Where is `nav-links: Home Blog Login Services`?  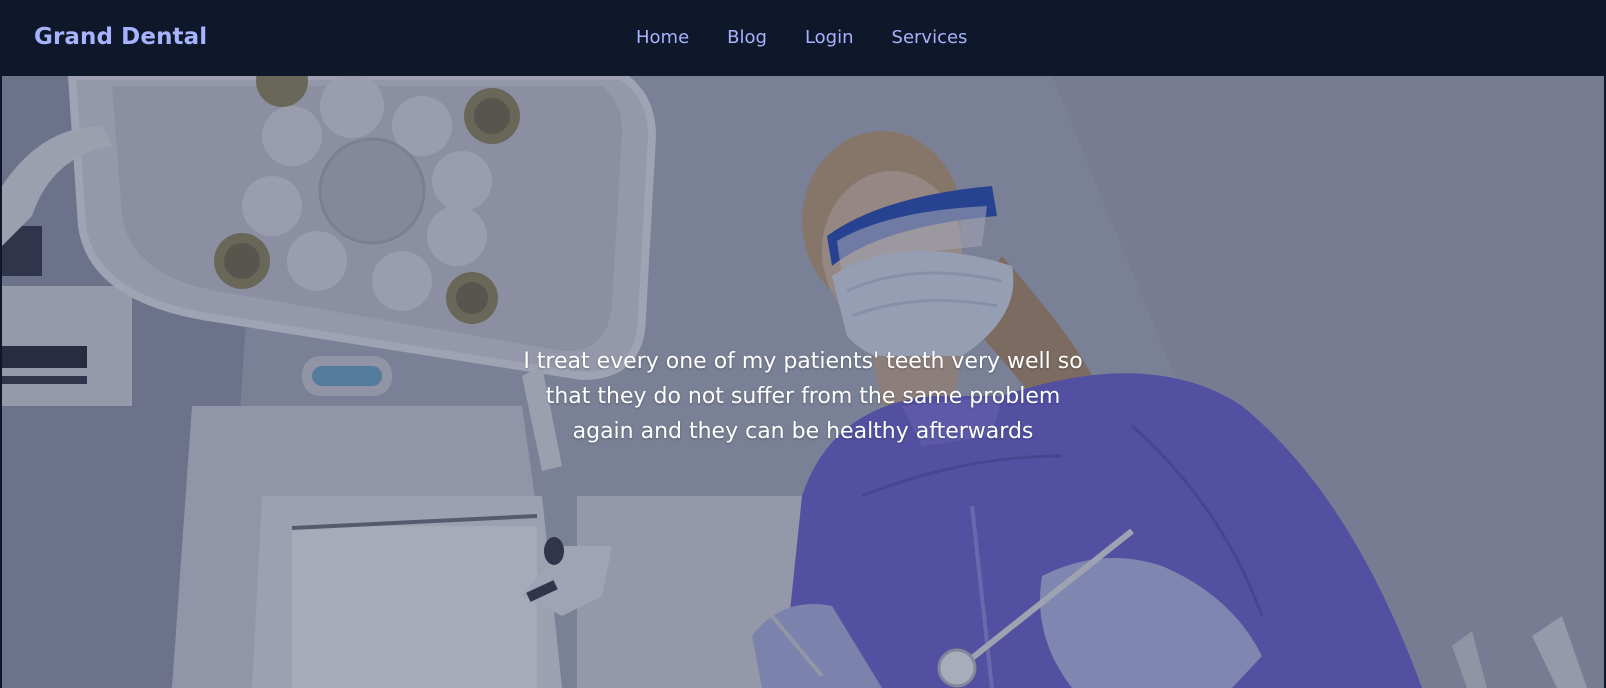 nav-links: Home Blog Login Services is located at coordinates (801, 37).